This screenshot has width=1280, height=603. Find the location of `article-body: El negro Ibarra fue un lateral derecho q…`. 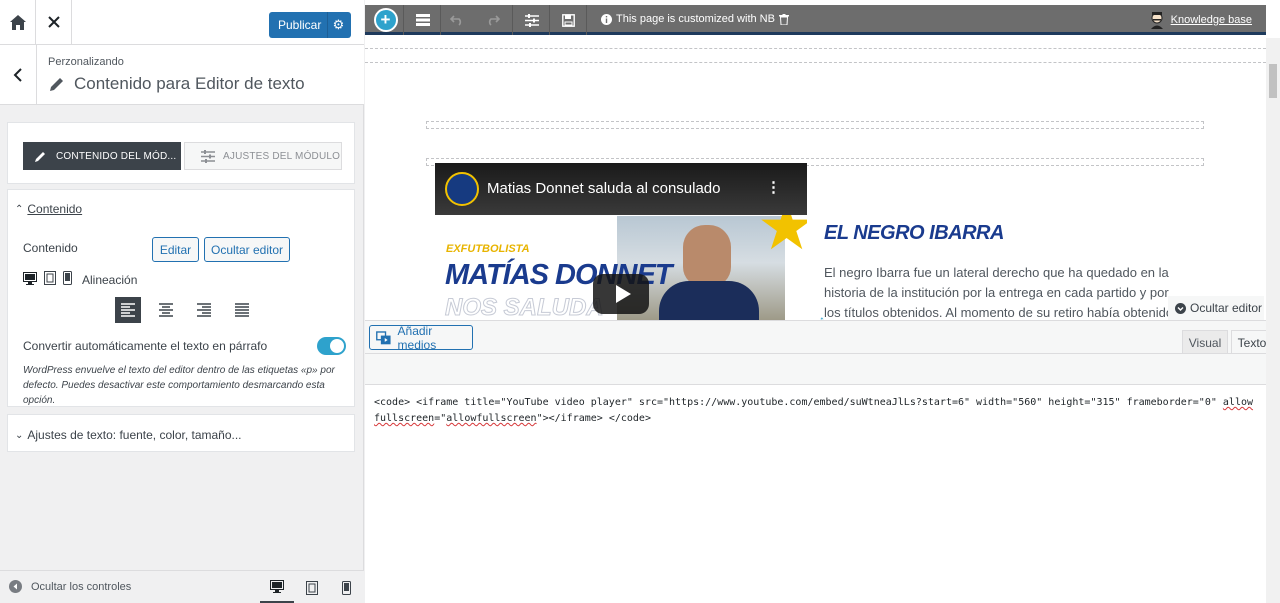

article-body: El negro Ibarra fue un lateral derecho q… is located at coordinates (1004, 292).